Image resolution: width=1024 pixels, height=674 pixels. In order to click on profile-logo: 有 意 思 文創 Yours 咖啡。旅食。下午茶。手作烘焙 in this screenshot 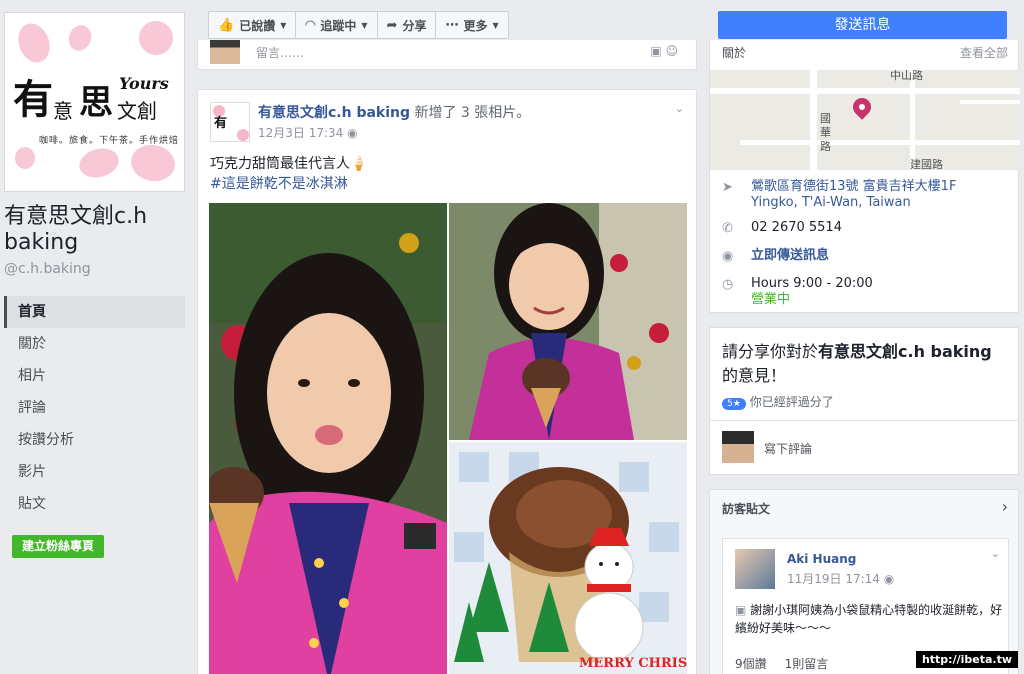, I will do `click(94, 102)`.